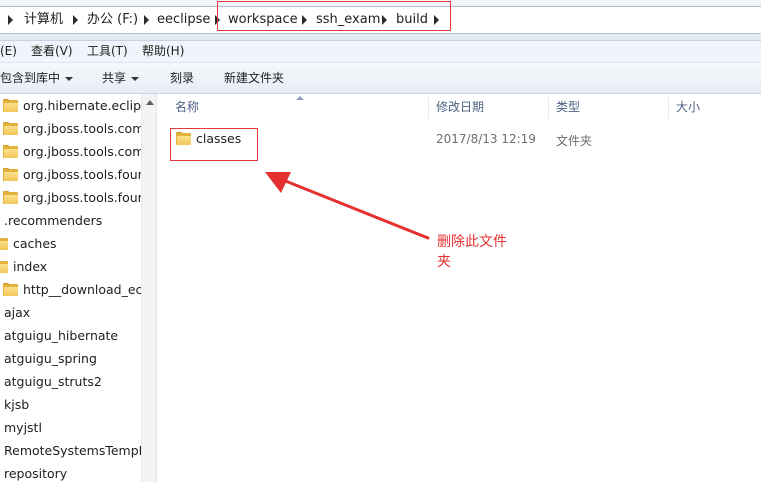  What do you see at coordinates (82, 289) in the screenshot?
I see `nav-item-label: http__download_ec` at bounding box center [82, 289].